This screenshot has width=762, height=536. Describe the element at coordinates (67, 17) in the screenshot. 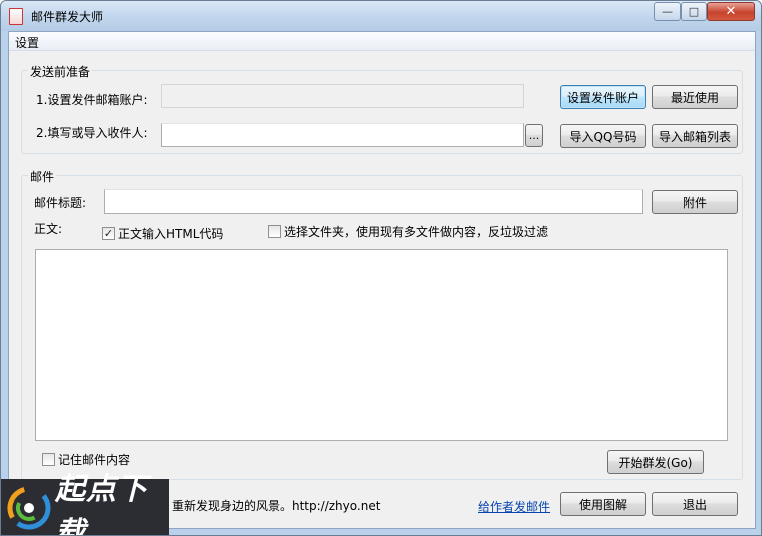

I see `window-title: 邮件群发大师` at that location.